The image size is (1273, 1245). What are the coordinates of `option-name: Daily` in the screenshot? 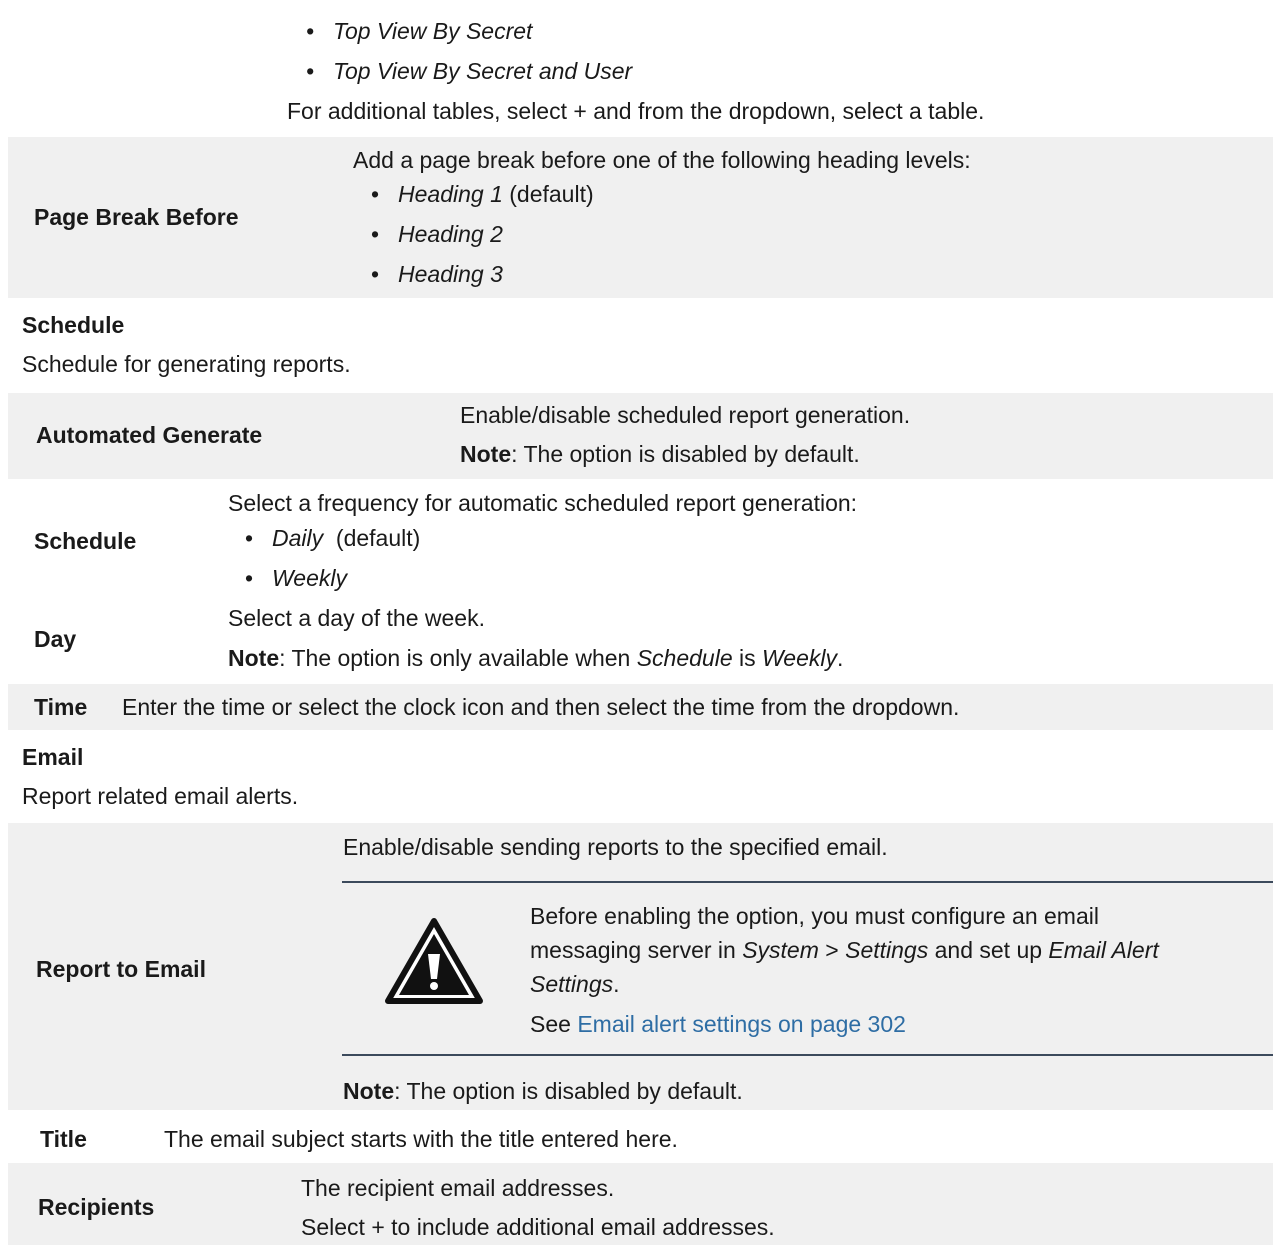 It's located at (298, 538).